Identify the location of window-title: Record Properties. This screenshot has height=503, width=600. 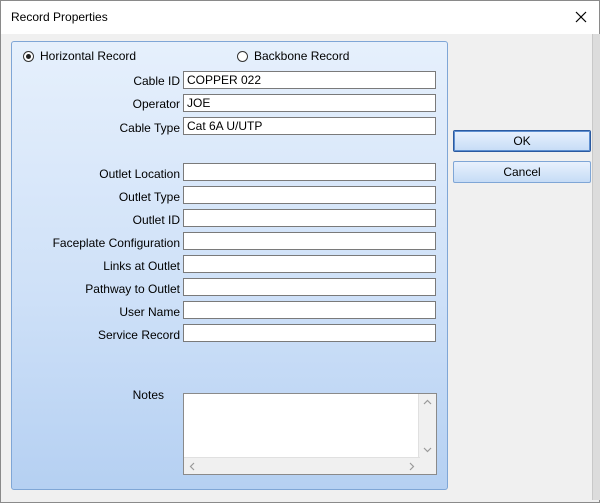
(59, 17).